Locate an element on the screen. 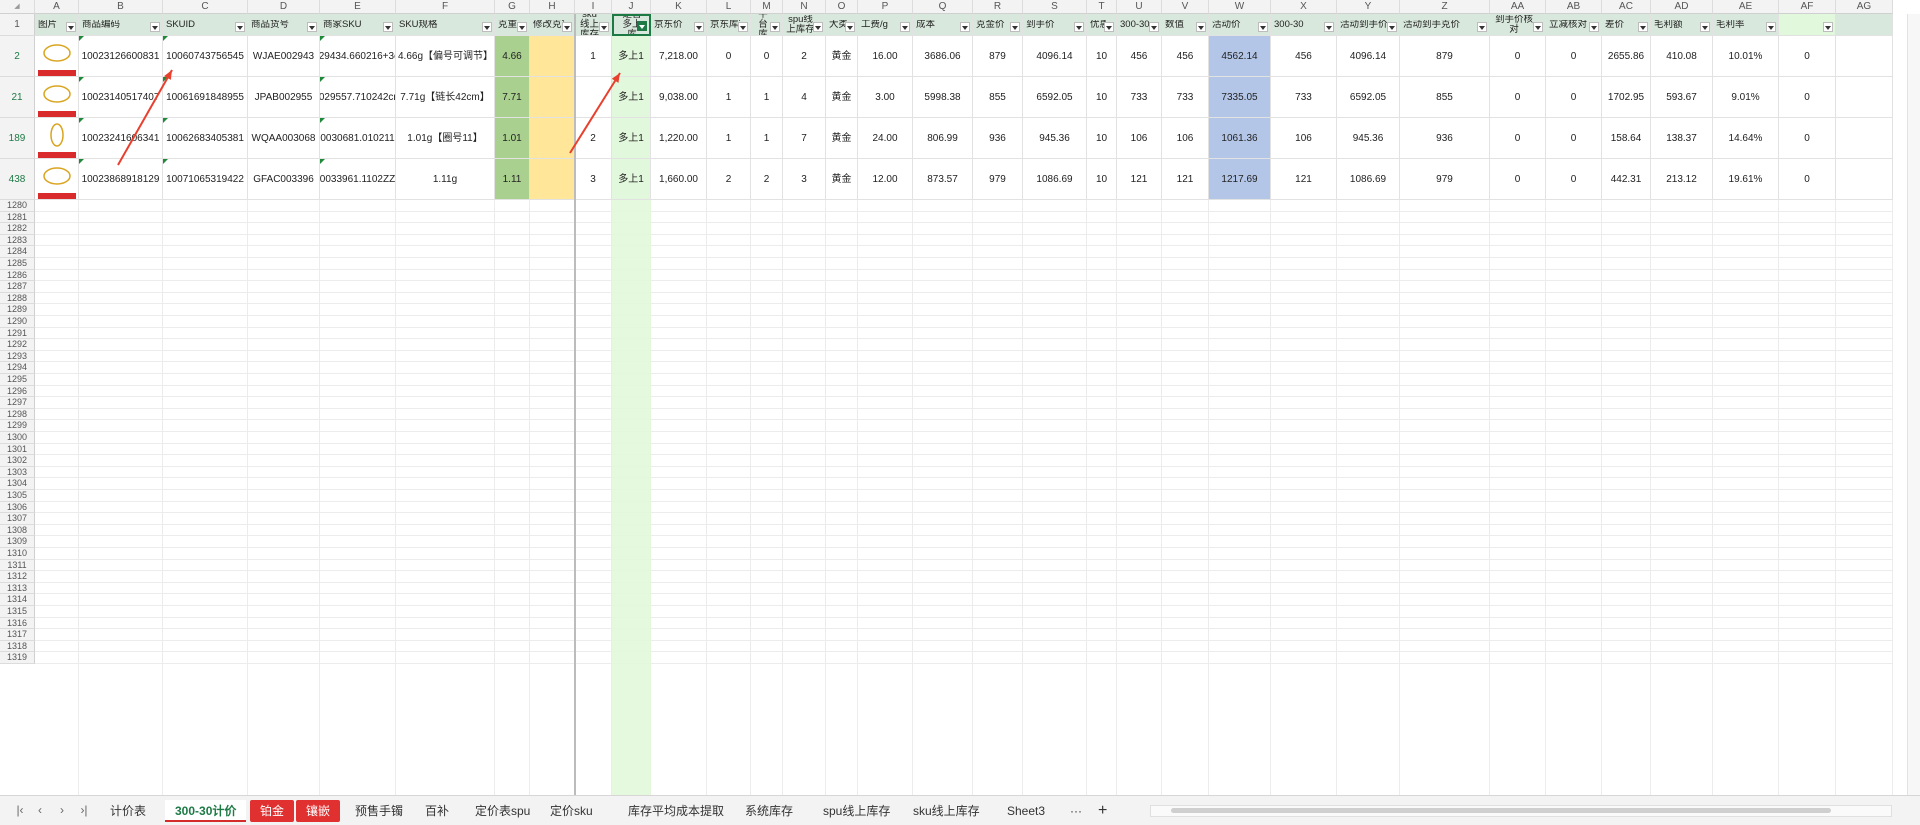 The height and width of the screenshot is (825, 1920). row-header: 1311 is located at coordinates (17, 565).